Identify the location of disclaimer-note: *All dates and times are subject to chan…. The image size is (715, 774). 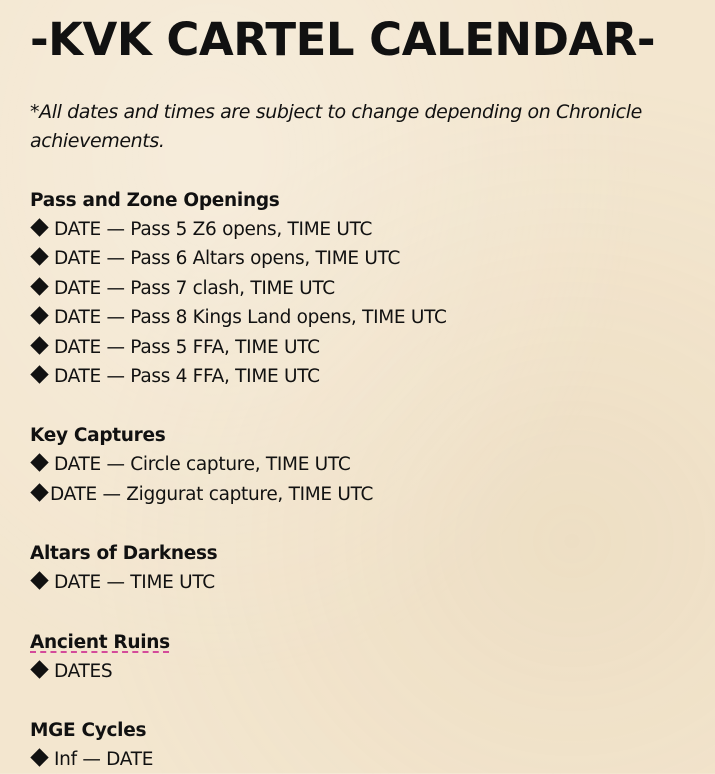
(336, 126).